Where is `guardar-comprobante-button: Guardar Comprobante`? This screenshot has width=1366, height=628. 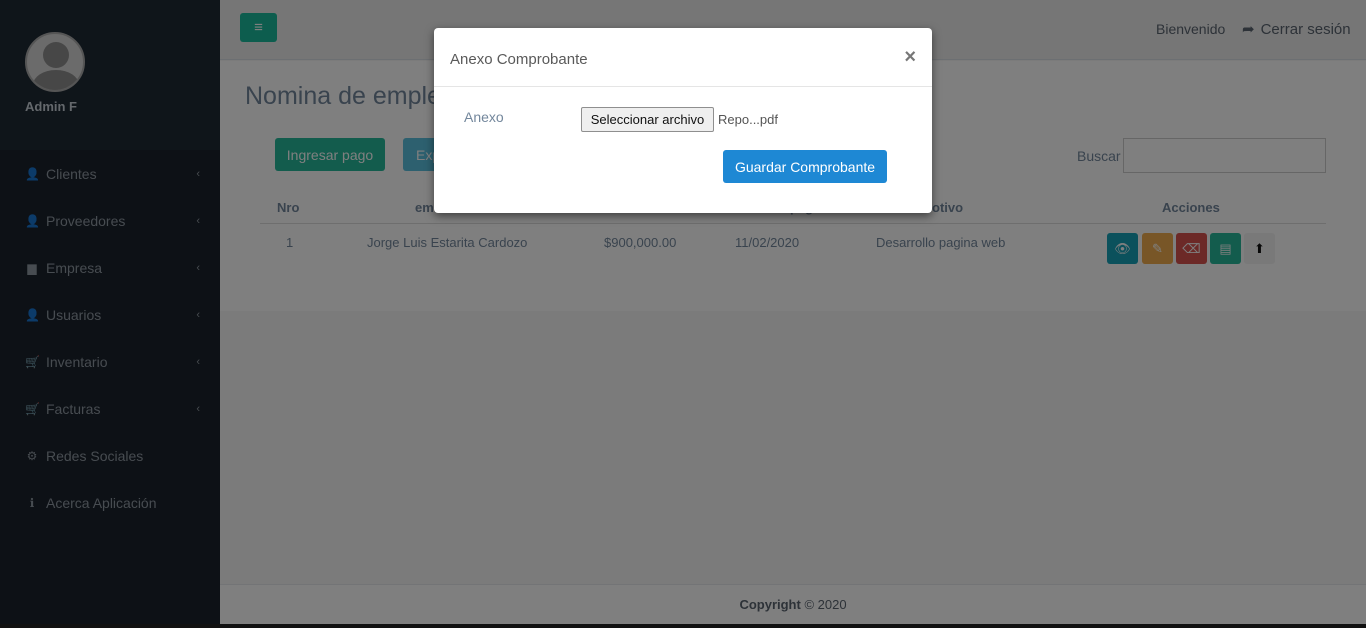 guardar-comprobante-button: Guardar Comprobante is located at coordinates (805, 166).